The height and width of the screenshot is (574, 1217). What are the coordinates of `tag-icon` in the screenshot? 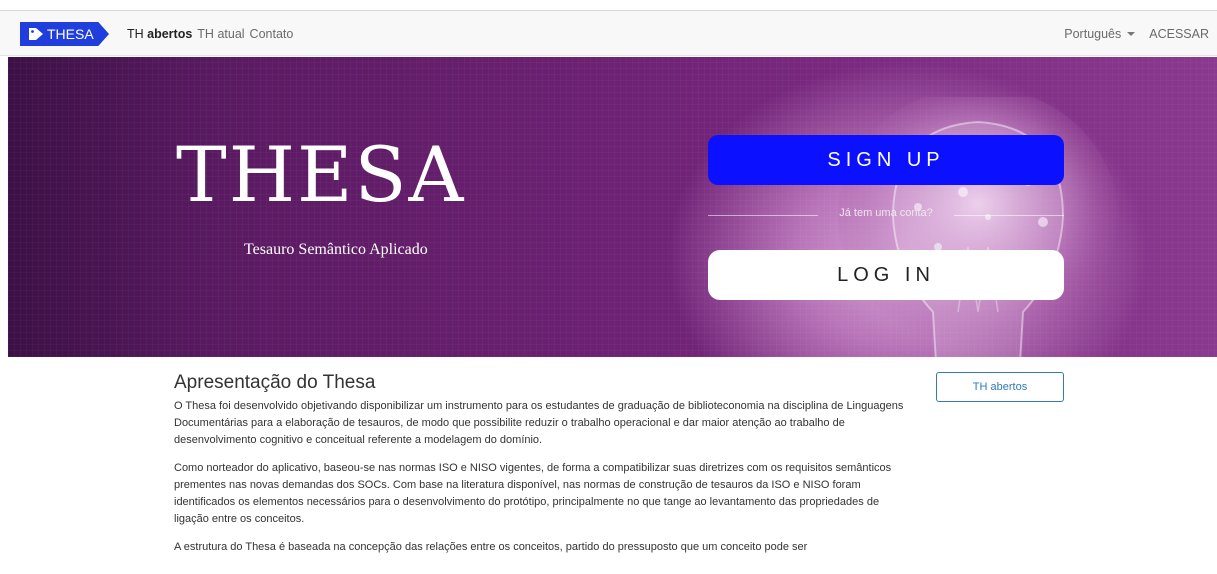 It's located at (36, 34).